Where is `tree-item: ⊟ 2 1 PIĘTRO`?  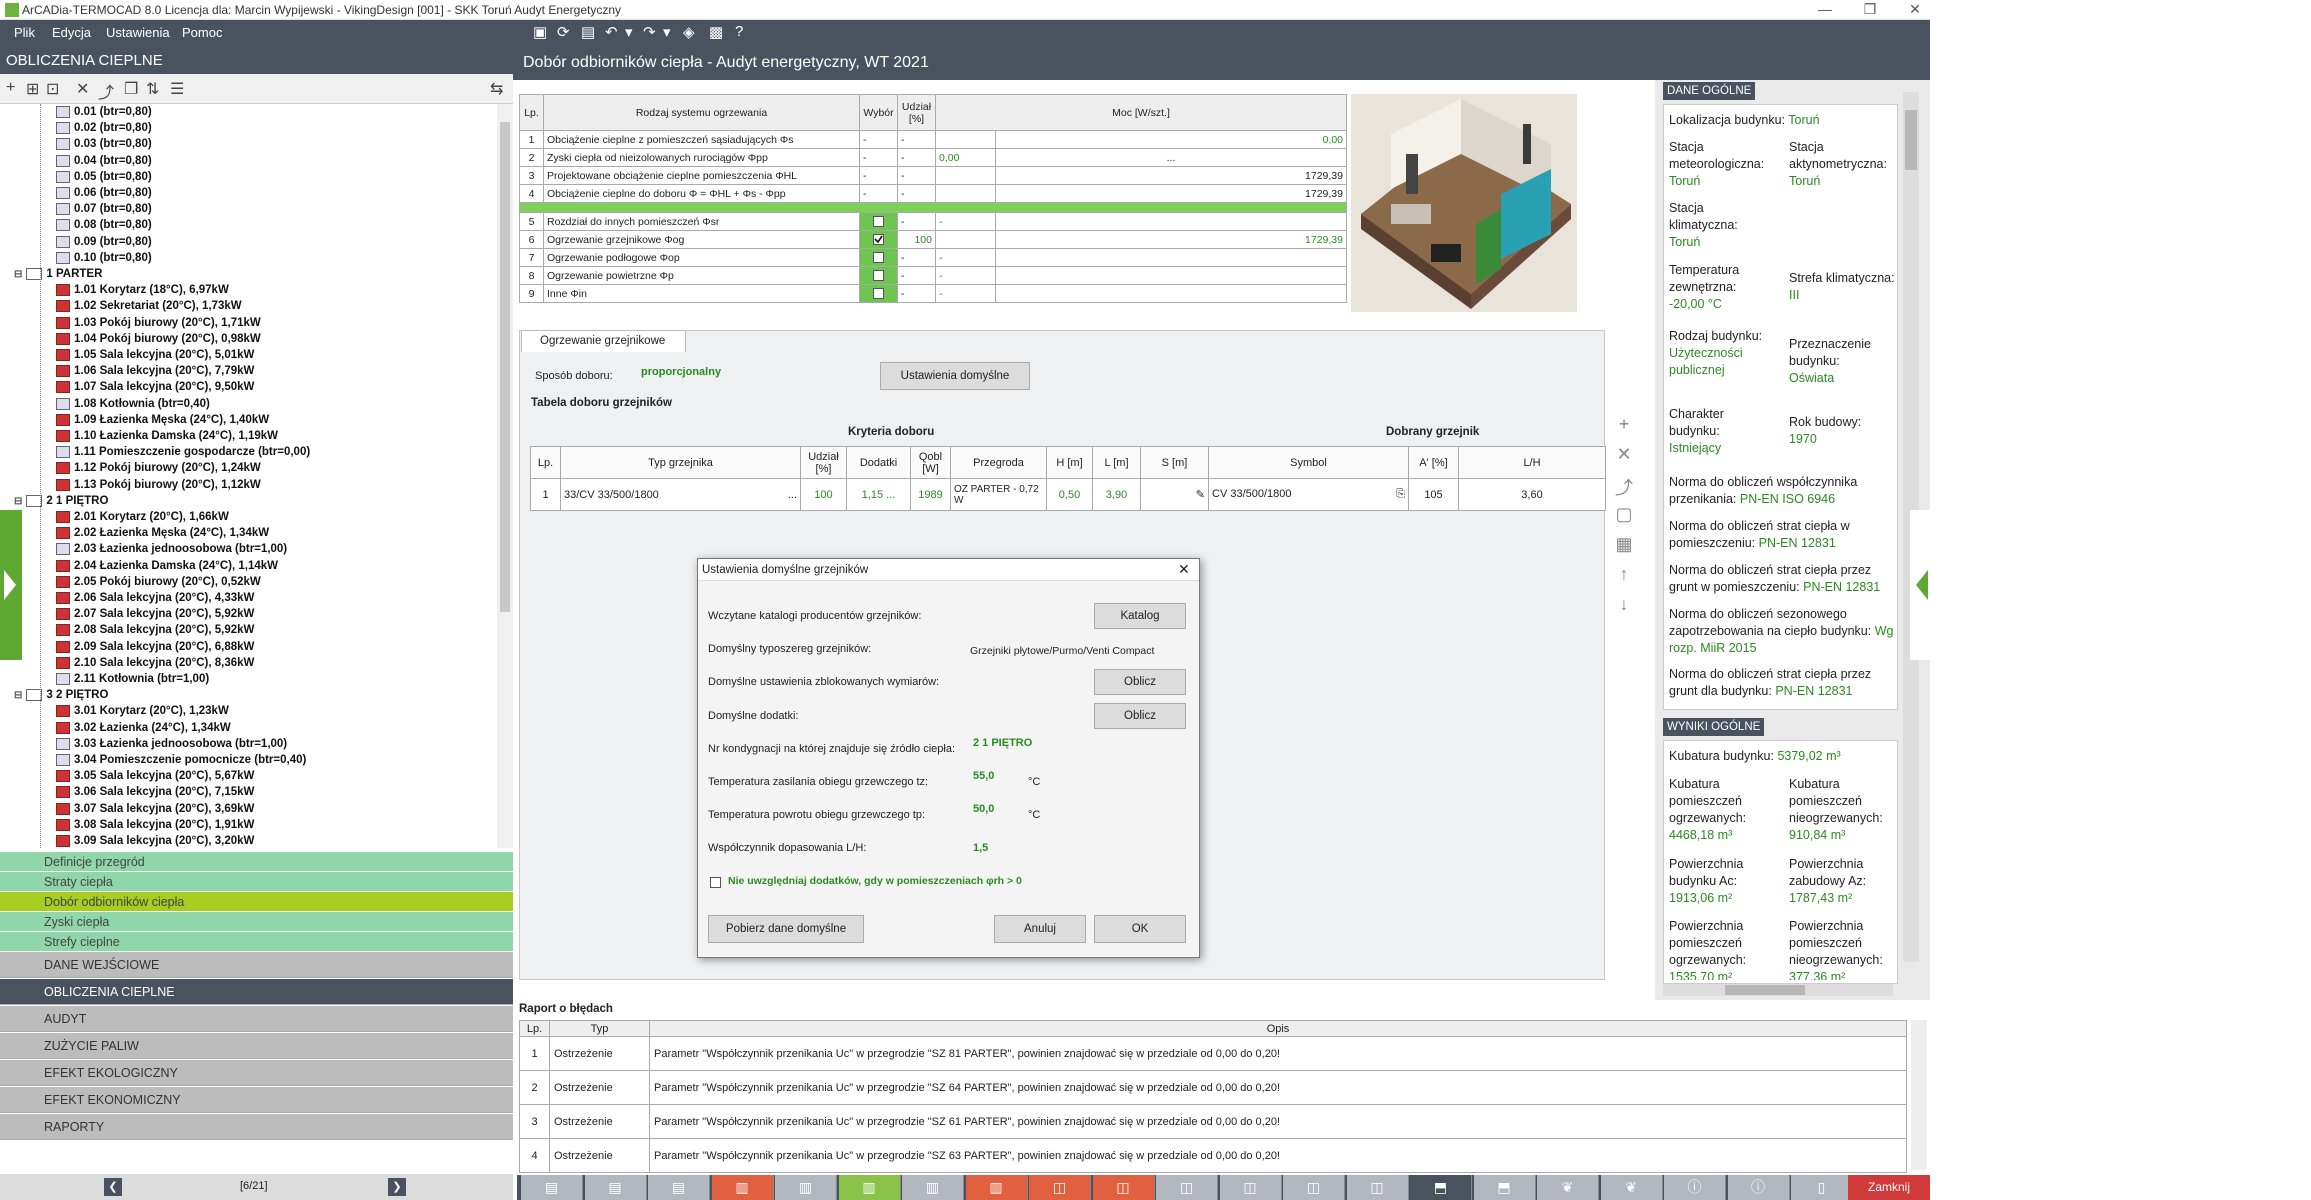
tree-item: ⊟ 2 1 PIĘTRO is located at coordinates (61, 501).